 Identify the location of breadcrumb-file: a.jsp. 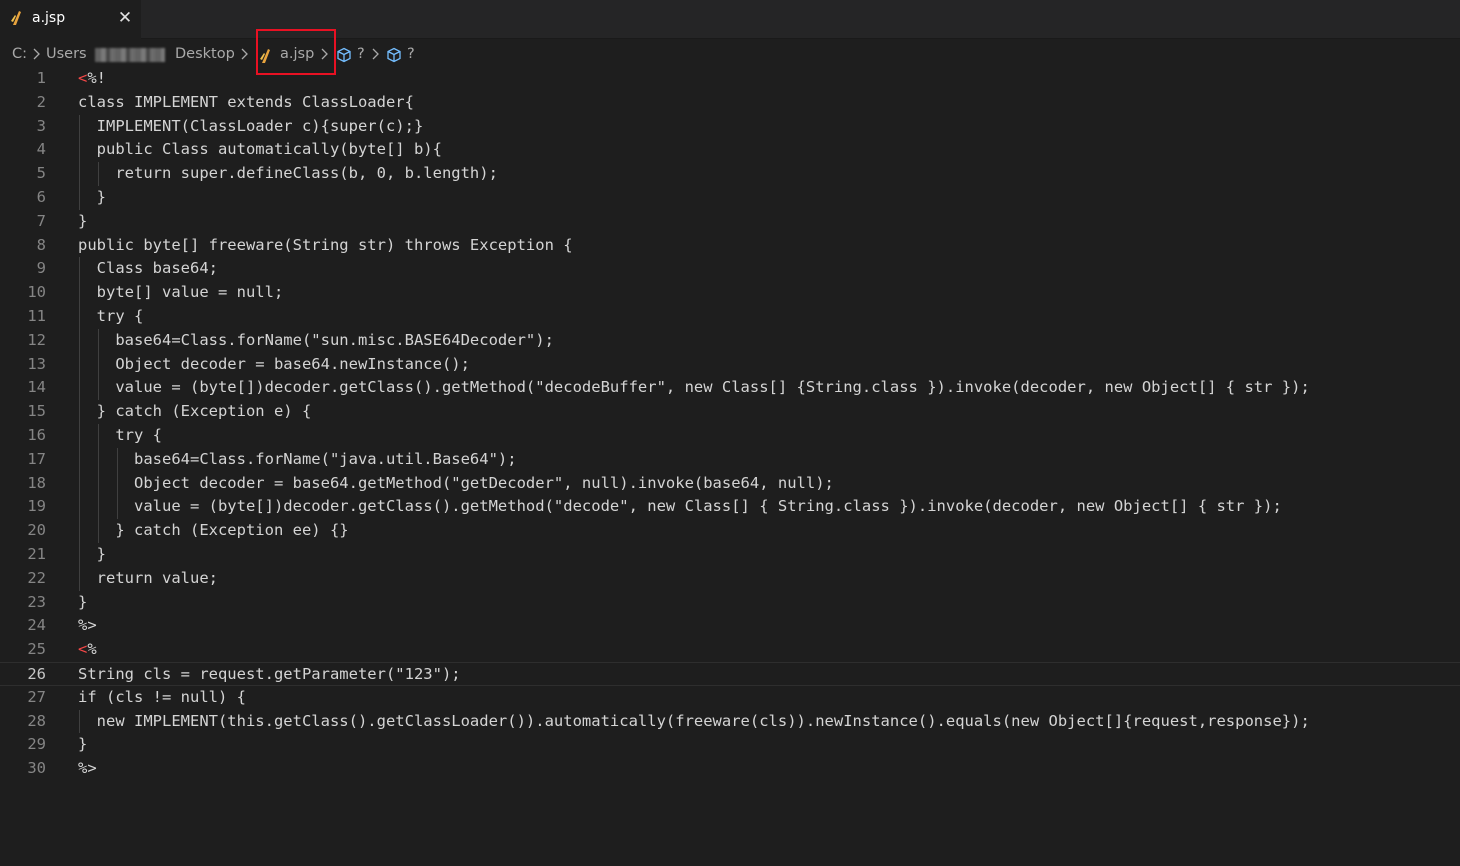
(297, 54).